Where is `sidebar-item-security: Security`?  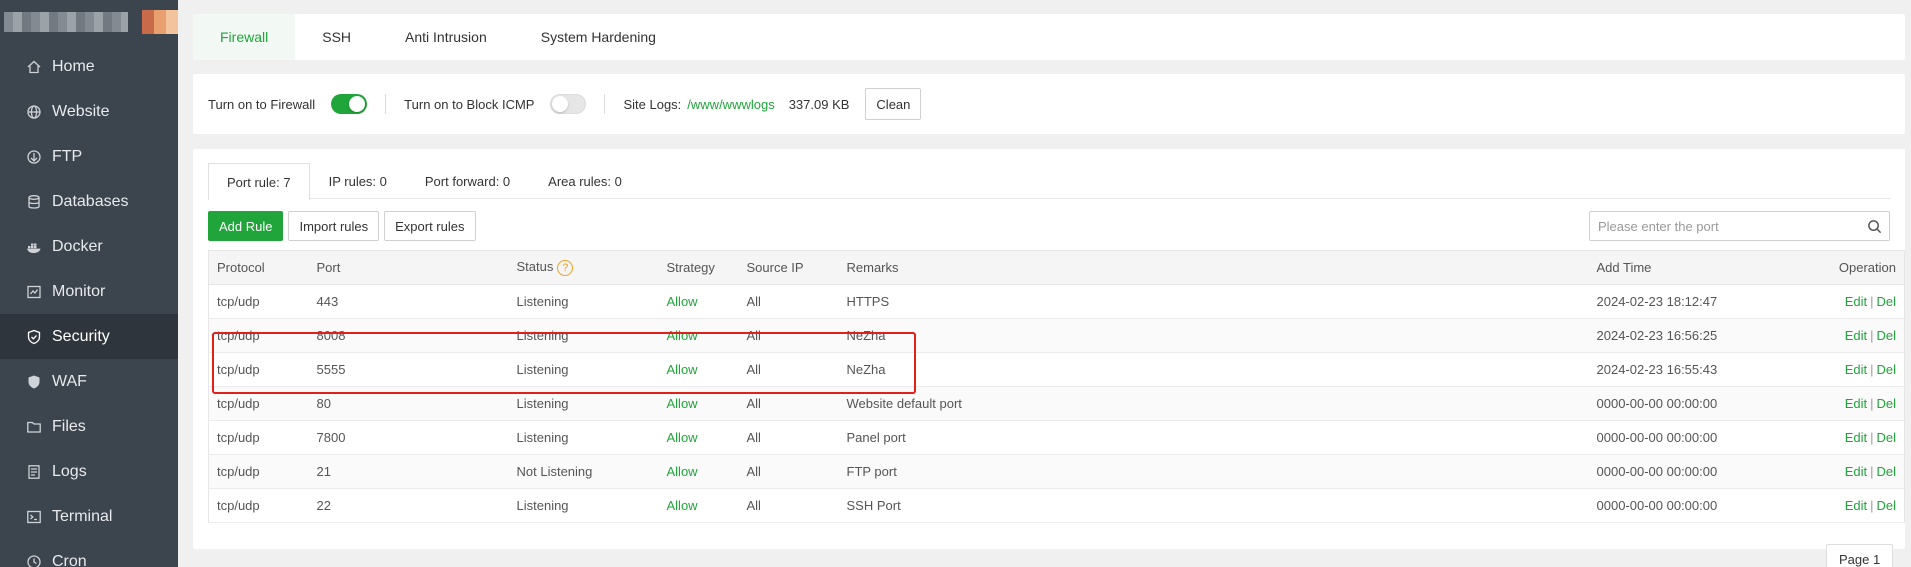 sidebar-item-security: Security is located at coordinates (89, 336).